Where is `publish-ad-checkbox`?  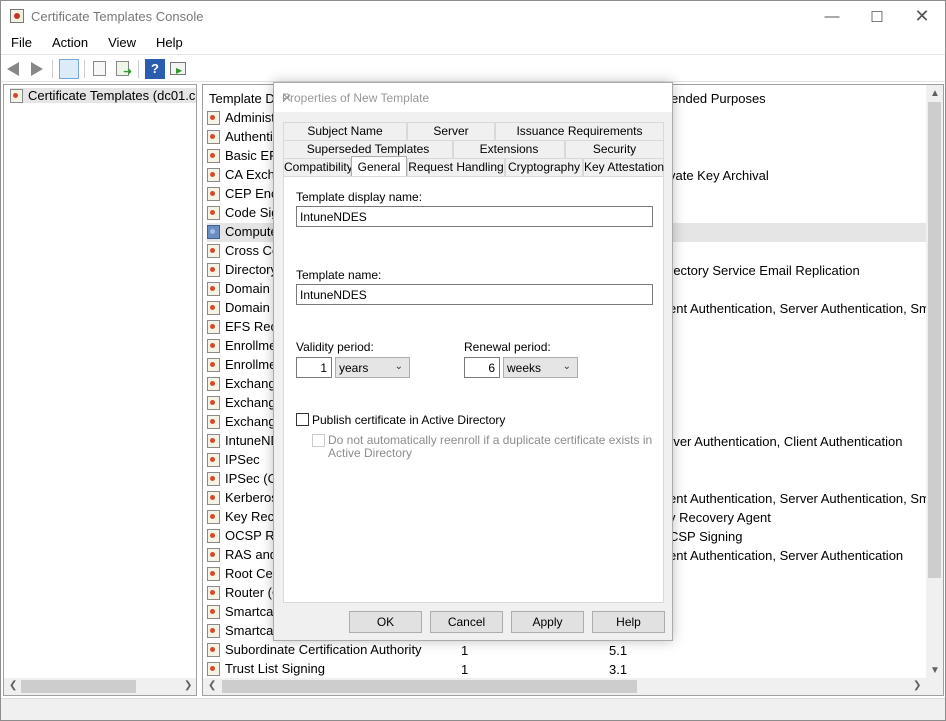
publish-ad-checkbox is located at coordinates (302, 419).